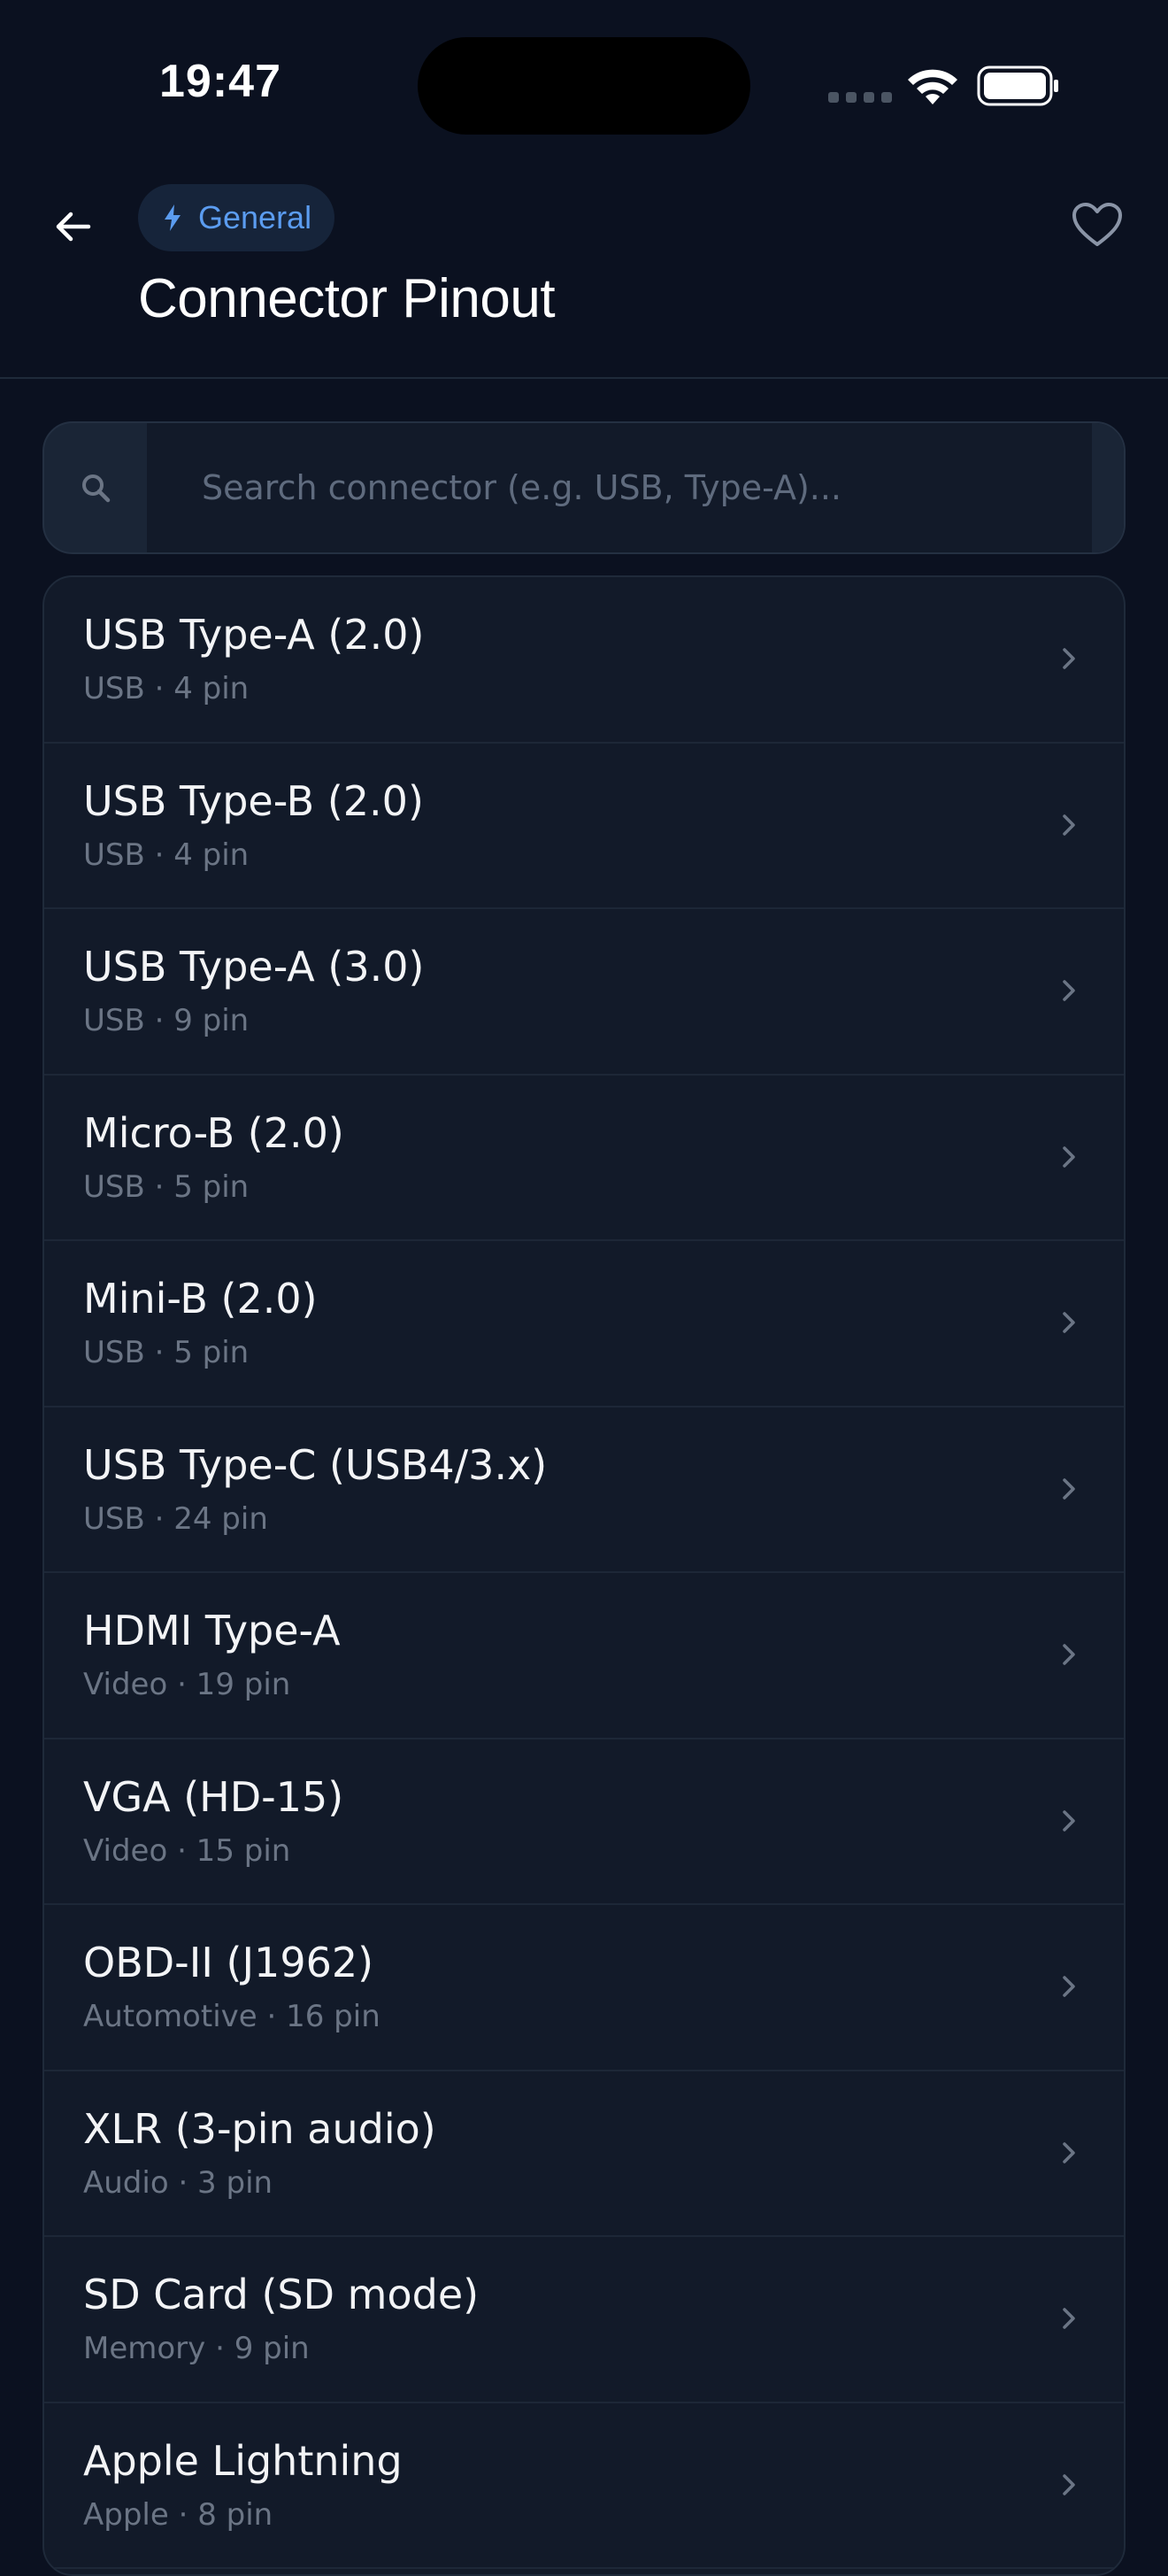  I want to click on connector-name: USB Type-A (3.0), so click(254, 967).